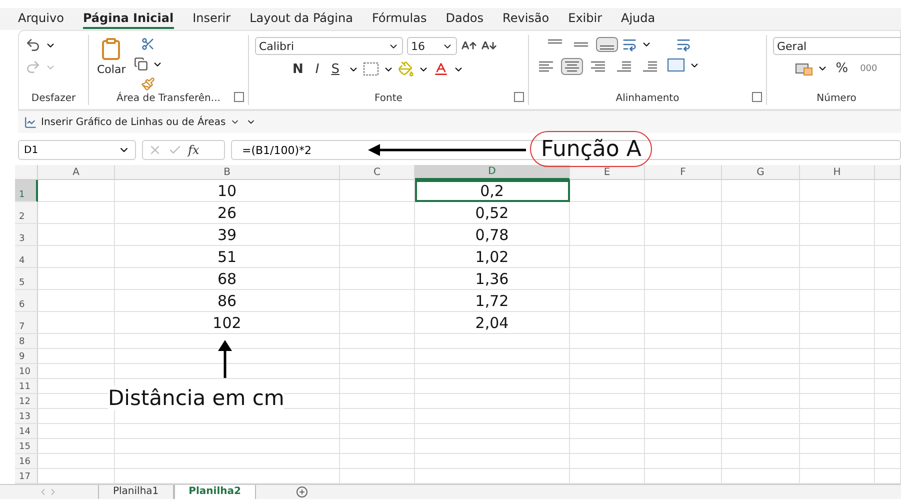 The width and height of the screenshot is (901, 502). Describe the element at coordinates (317, 69) in the screenshot. I see `italic-button: I` at that location.